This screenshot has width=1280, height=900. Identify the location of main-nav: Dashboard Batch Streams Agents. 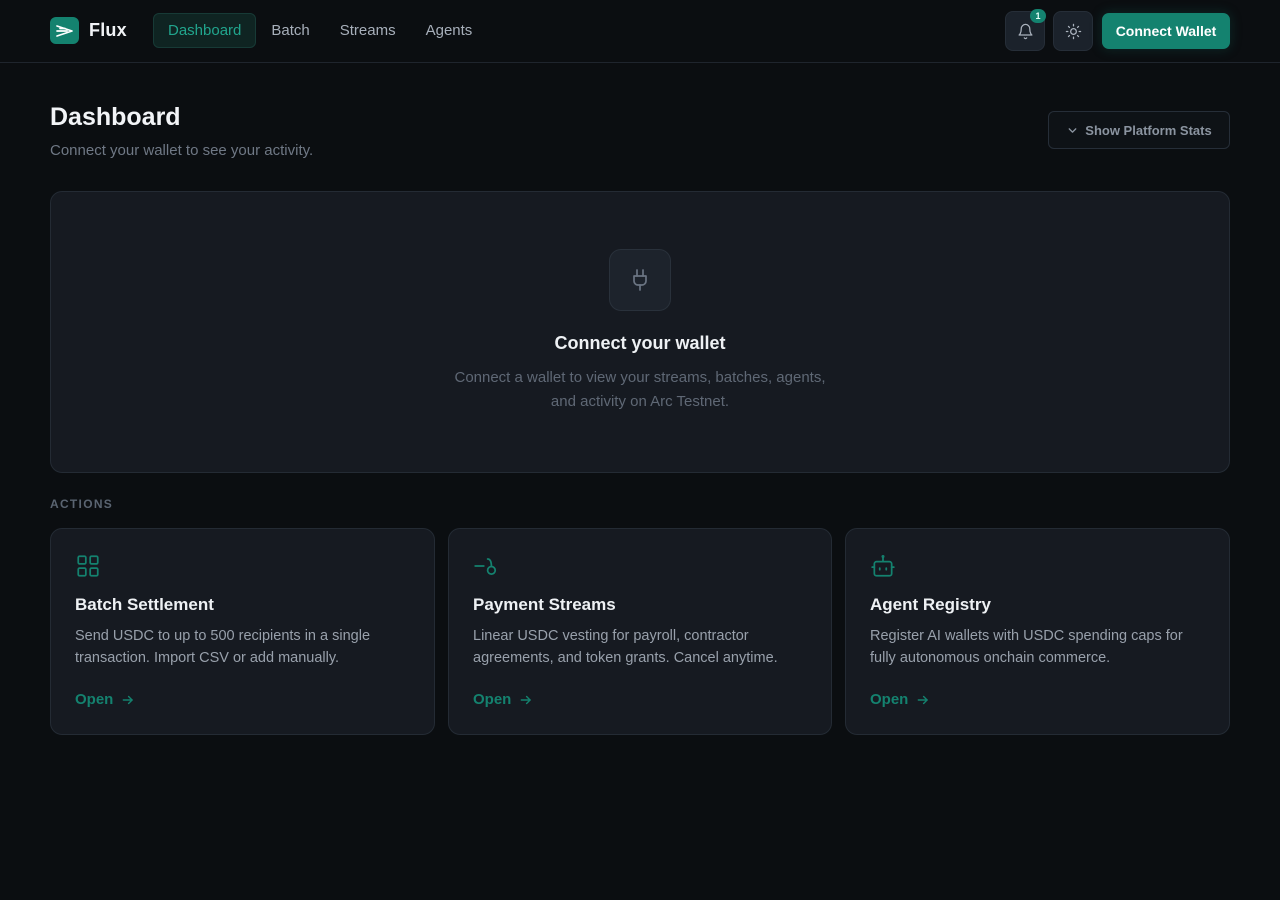
(320, 30).